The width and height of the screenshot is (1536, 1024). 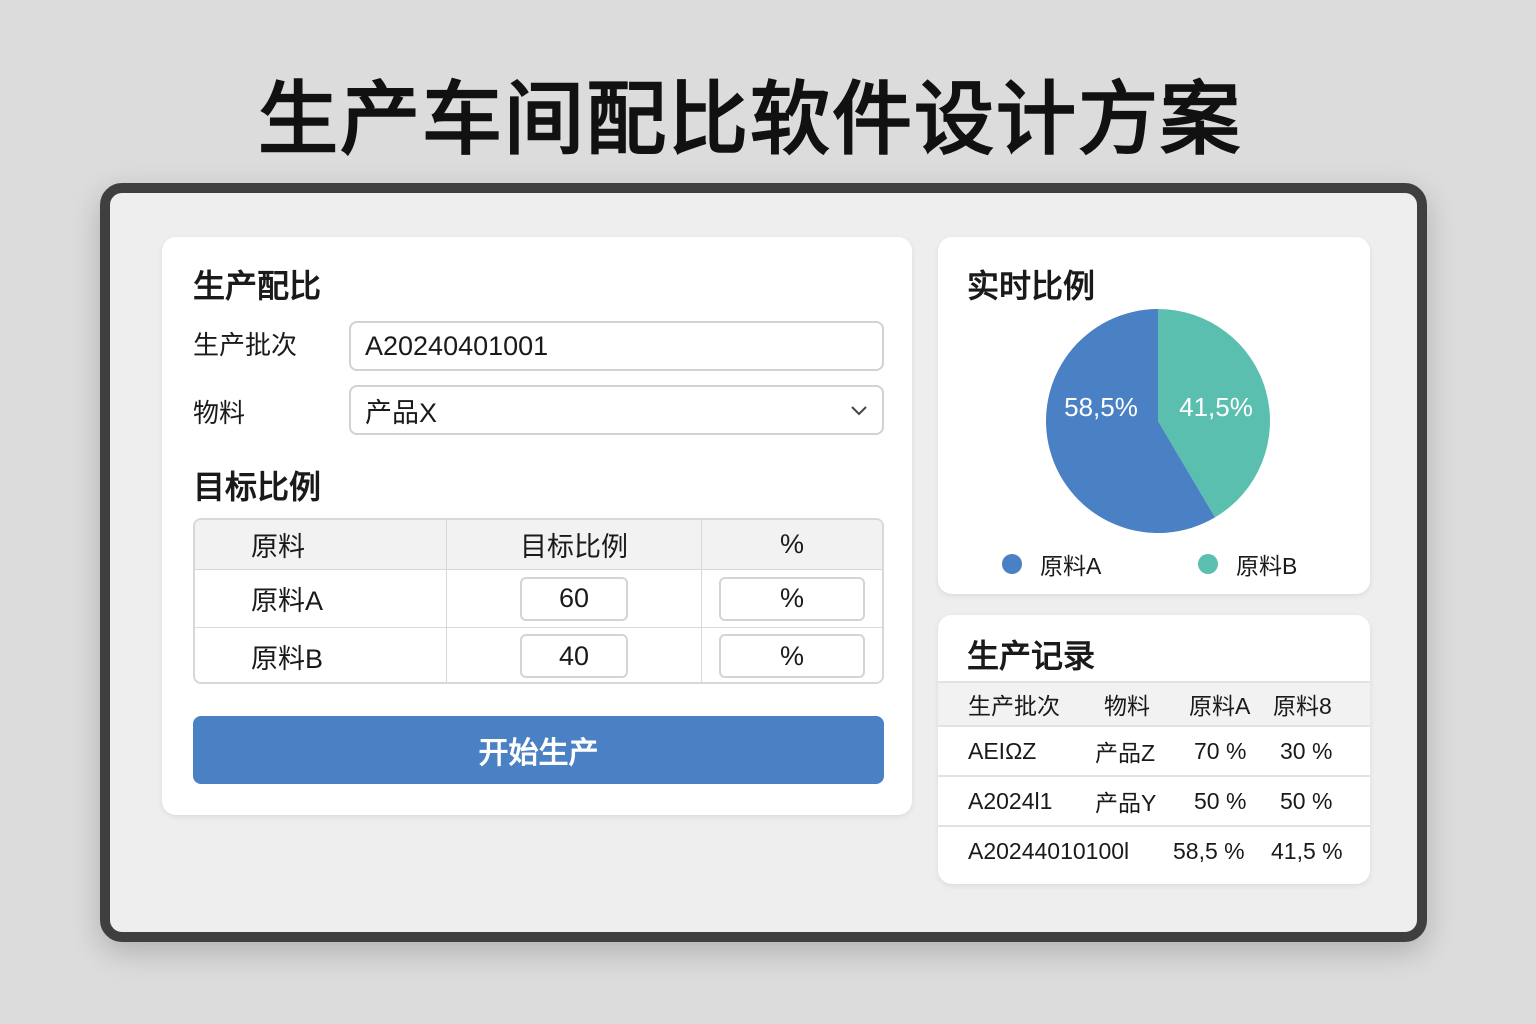 I want to click on table-header: 原料 目标比例 %, so click(x=538, y=544).